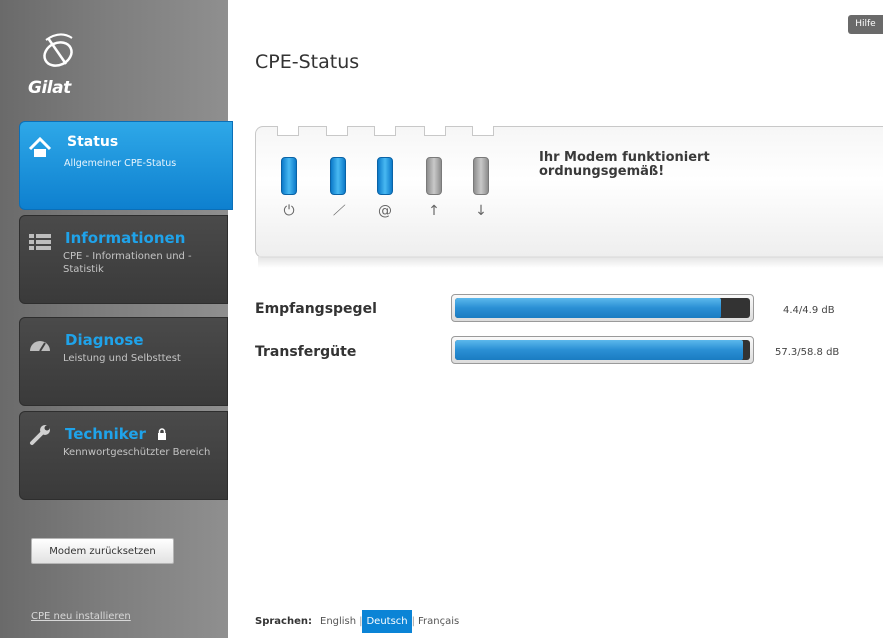  Describe the element at coordinates (306, 352) in the screenshot. I see `transferguete-label: Transfergüte` at that location.